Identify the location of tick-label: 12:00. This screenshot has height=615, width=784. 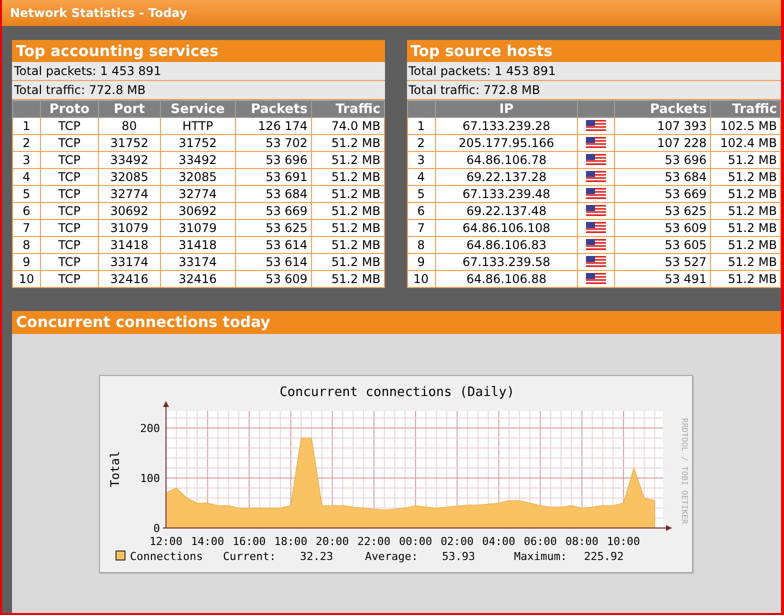
(166, 541).